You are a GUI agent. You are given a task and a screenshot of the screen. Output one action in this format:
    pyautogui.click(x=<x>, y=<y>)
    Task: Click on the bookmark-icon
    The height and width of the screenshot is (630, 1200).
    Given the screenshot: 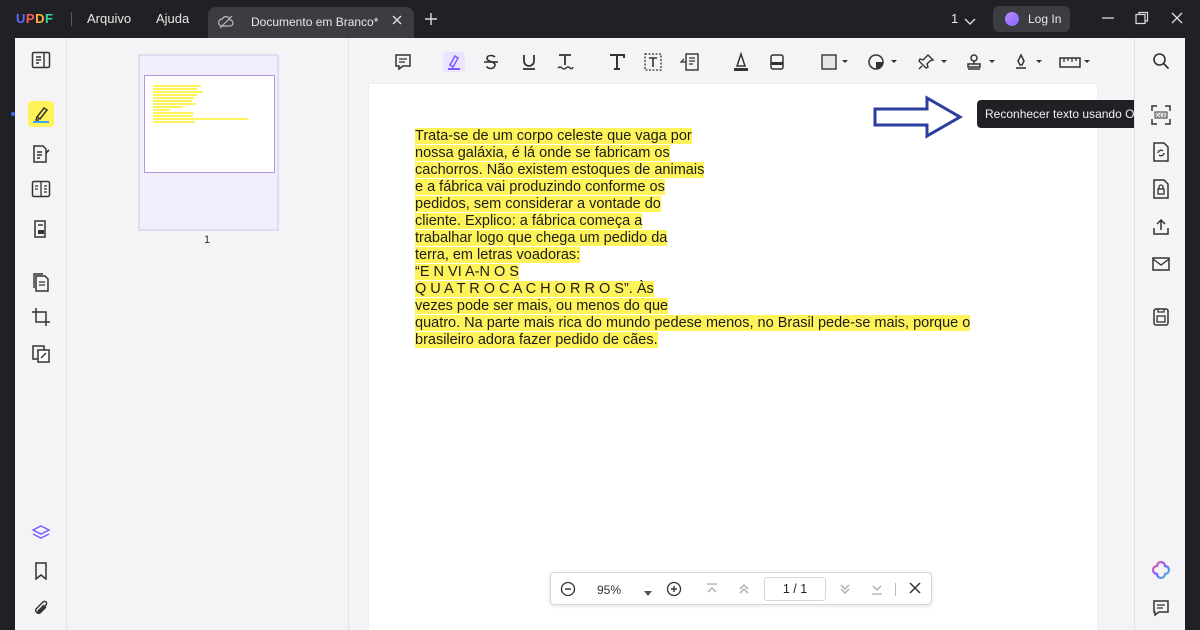 What is the action you would take?
    pyautogui.click(x=41, y=571)
    